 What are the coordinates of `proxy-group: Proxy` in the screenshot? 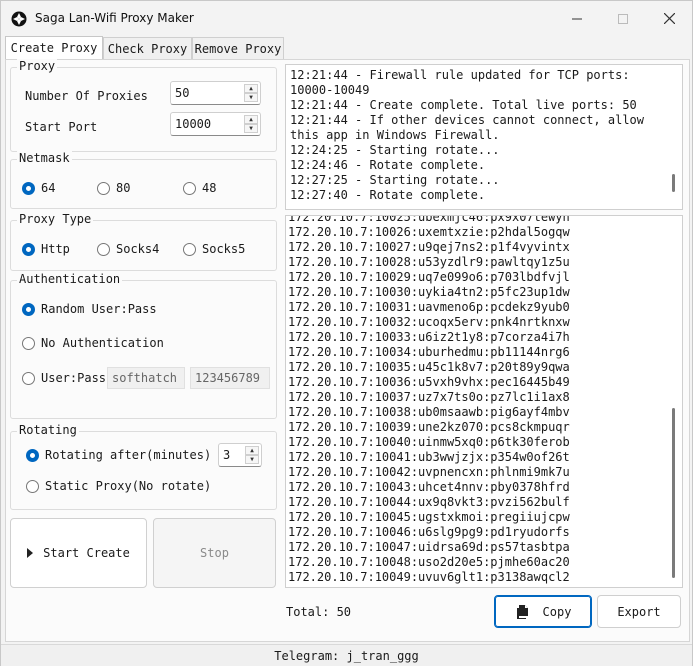 It's located at (143, 105).